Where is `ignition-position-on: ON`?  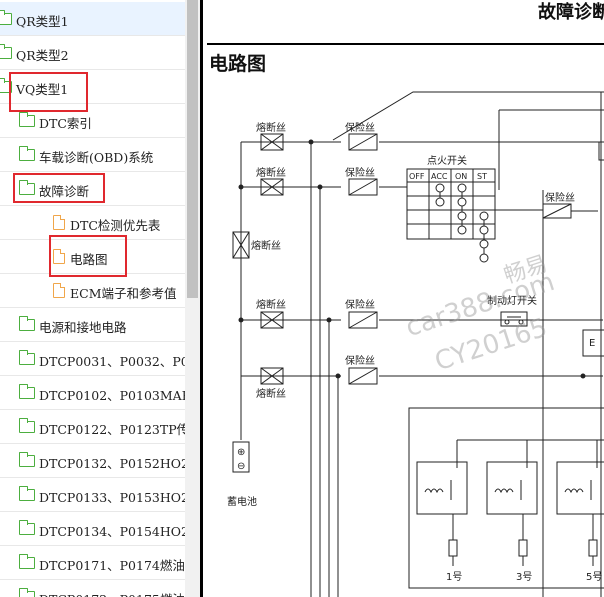 ignition-position-on: ON is located at coordinates (461, 176).